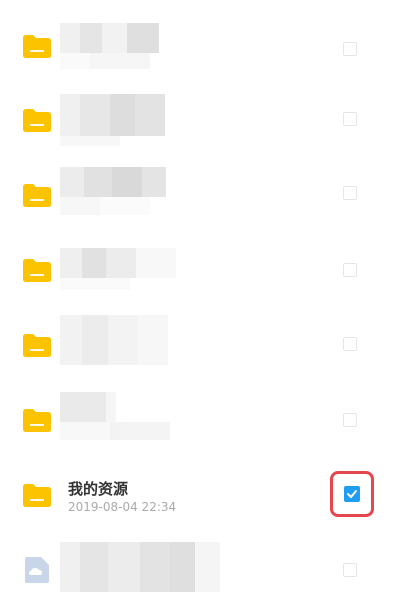 The image size is (400, 611). I want to click on checkbox-checked, so click(352, 494).